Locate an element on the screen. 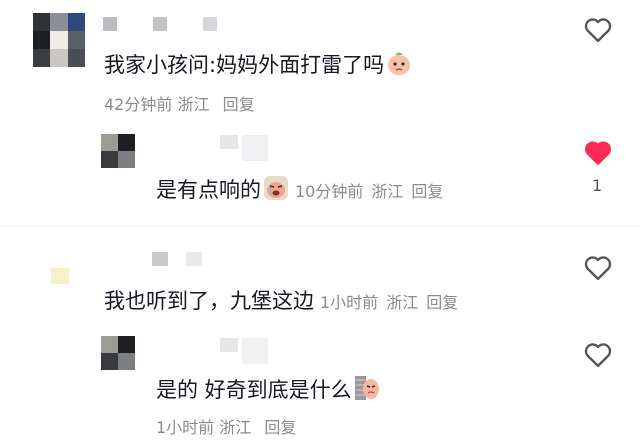 Image resolution: width=640 pixels, height=444 pixels. comment-text: 我也听到了，九堡这边 1小时前 浙江 回复 is located at coordinates (281, 302).